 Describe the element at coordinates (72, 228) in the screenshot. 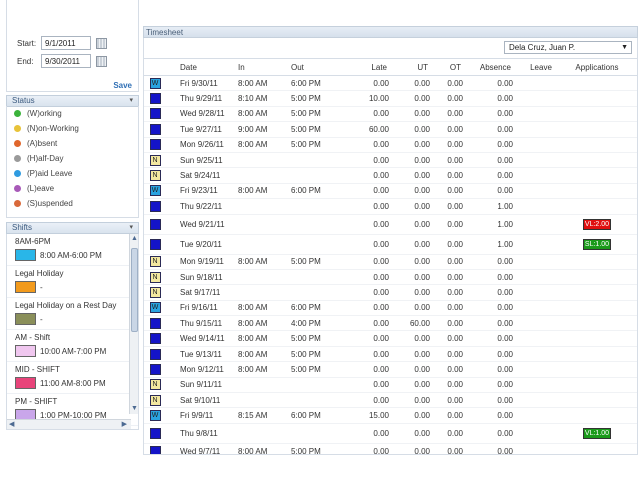

I see `shifts-panel-header: Shifts ▾` at that location.